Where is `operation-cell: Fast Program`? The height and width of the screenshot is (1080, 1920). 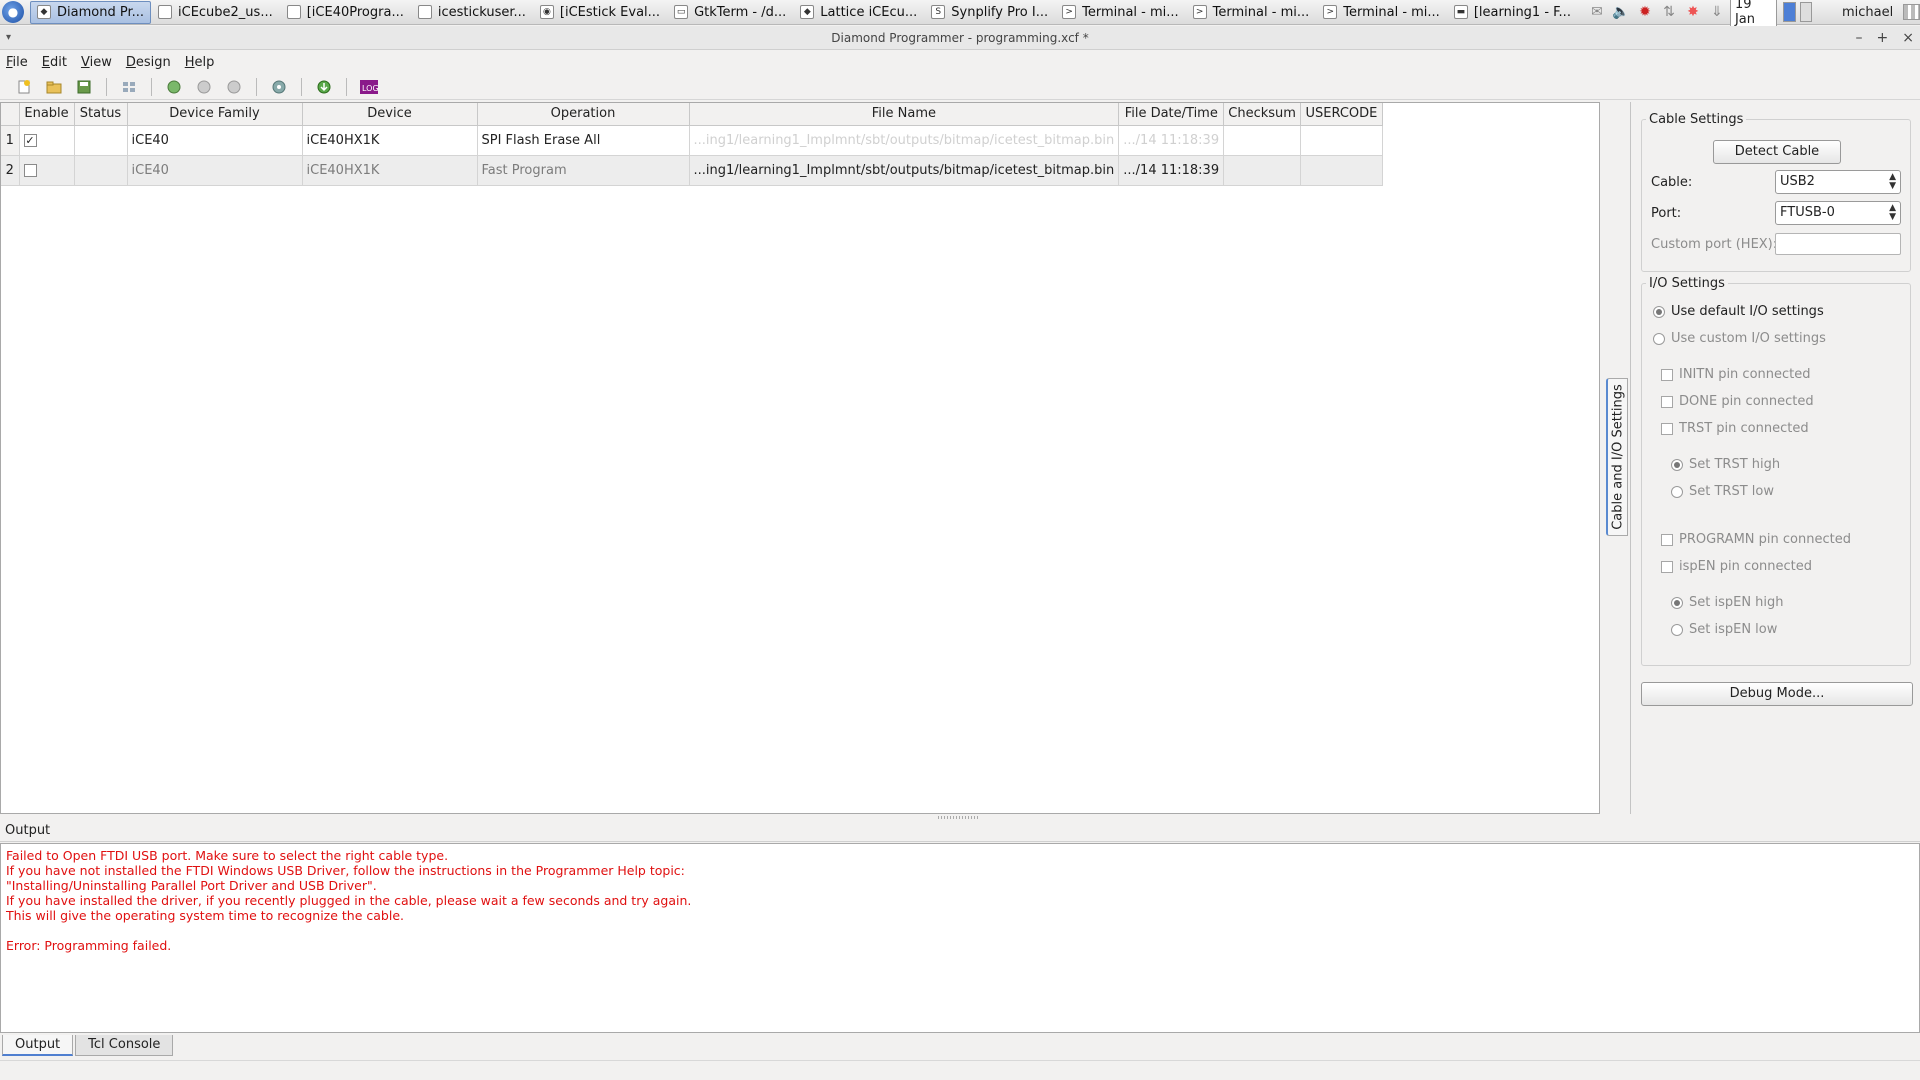 operation-cell: Fast Program is located at coordinates (583, 170).